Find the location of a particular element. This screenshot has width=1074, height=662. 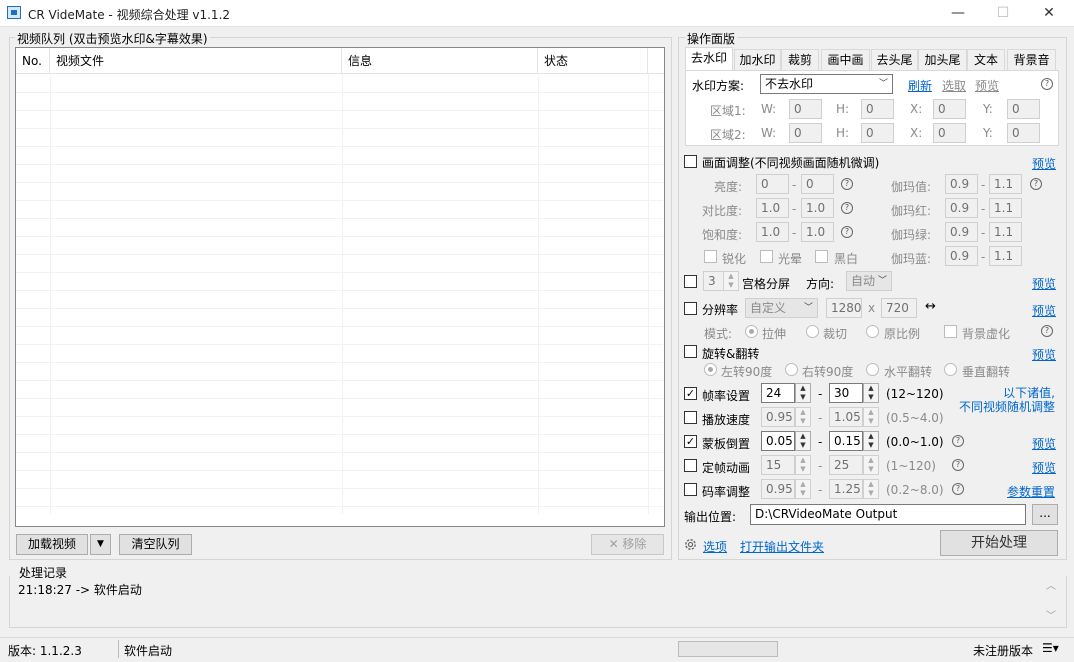

contrast-max: 1.0 is located at coordinates (817, 208).